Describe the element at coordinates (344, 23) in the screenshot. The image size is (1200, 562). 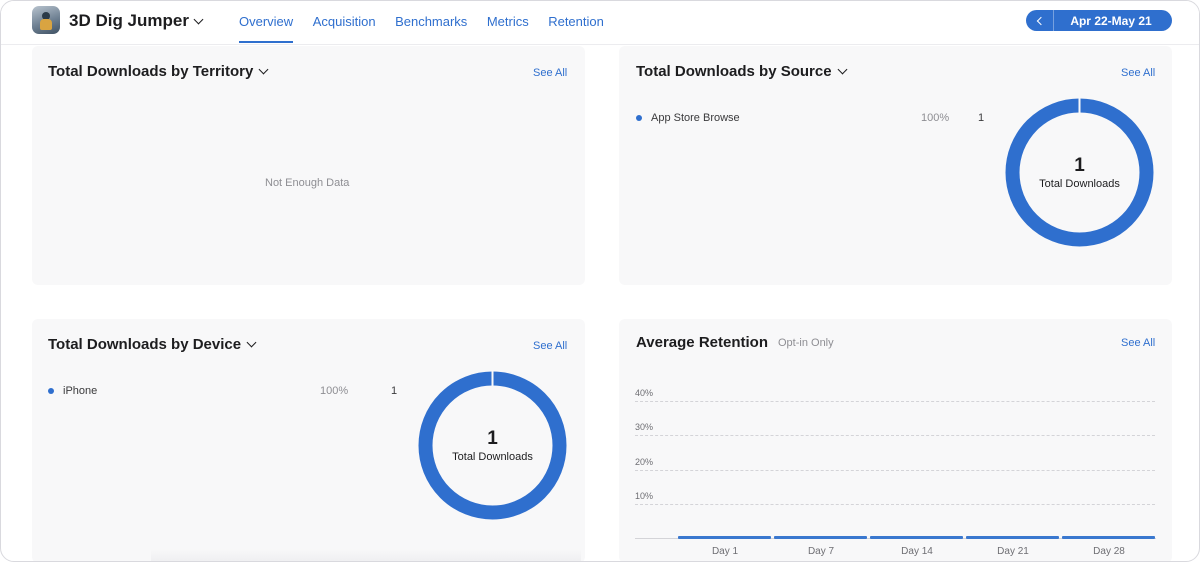
I see `tab-acquisition: Acquisition` at that location.